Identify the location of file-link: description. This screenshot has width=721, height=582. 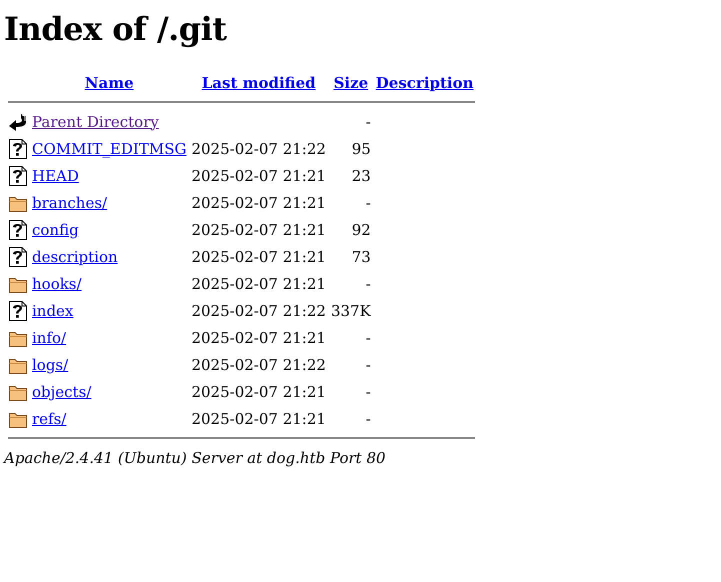
(75, 257).